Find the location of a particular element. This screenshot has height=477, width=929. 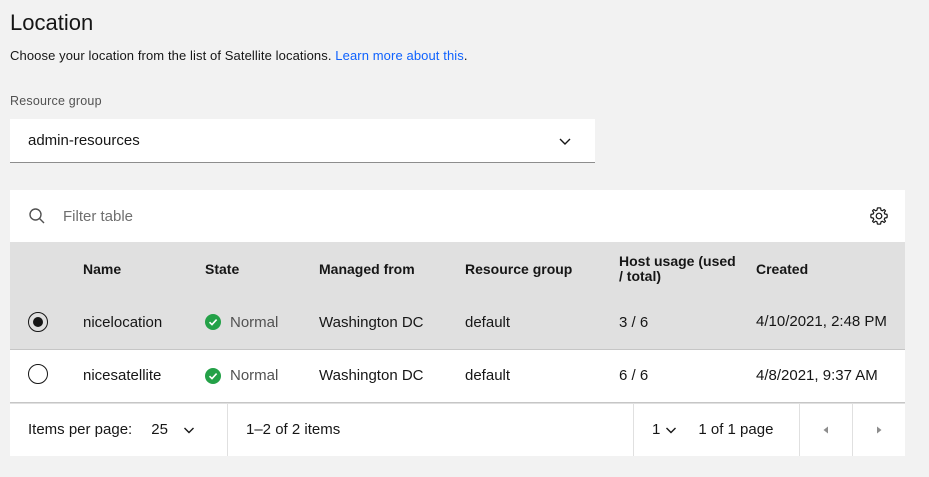

cell-name: nicesatellite is located at coordinates (122, 375).